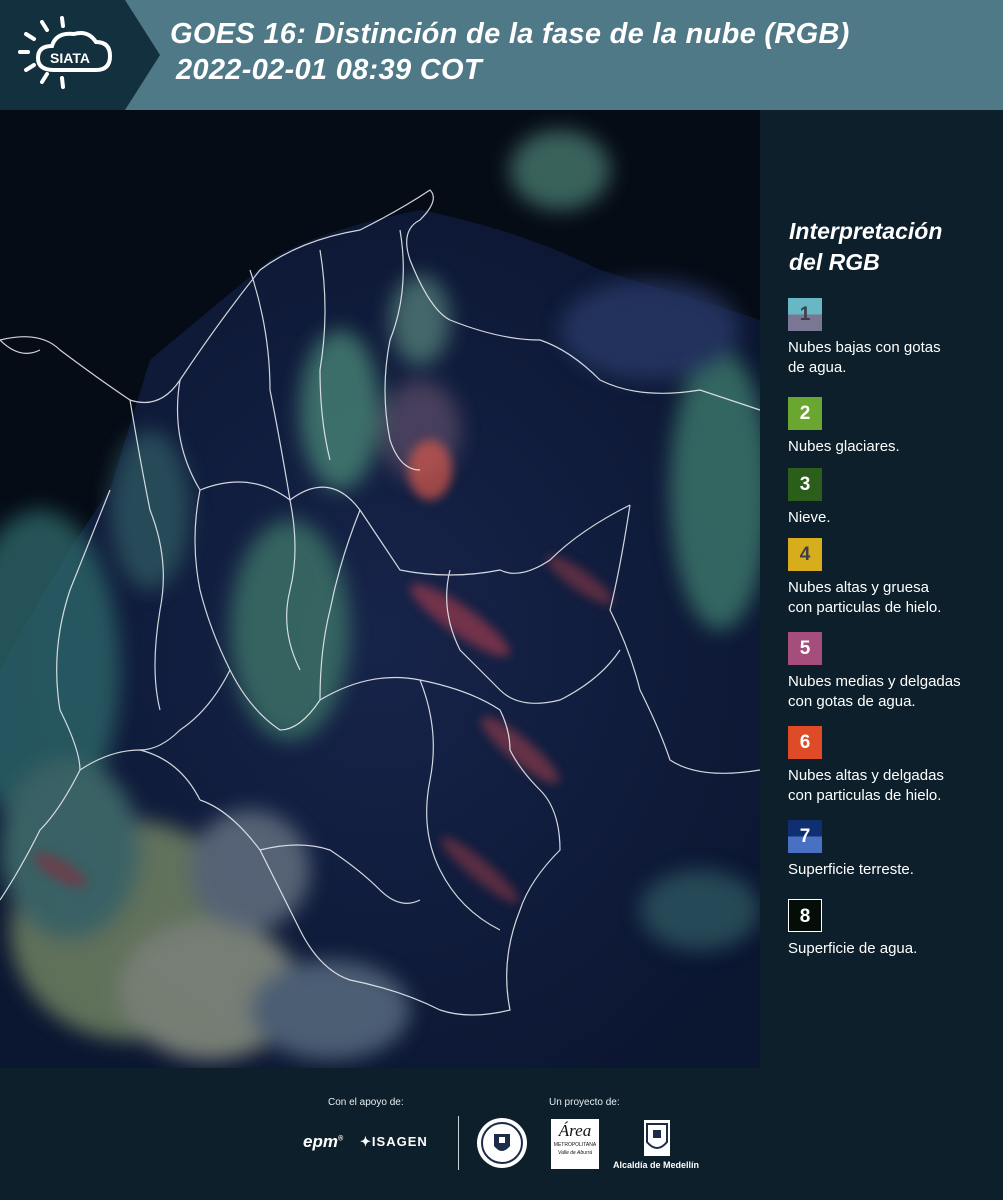  Describe the element at coordinates (584, 1102) in the screenshot. I see `project-label: Un proyecto de:` at that location.